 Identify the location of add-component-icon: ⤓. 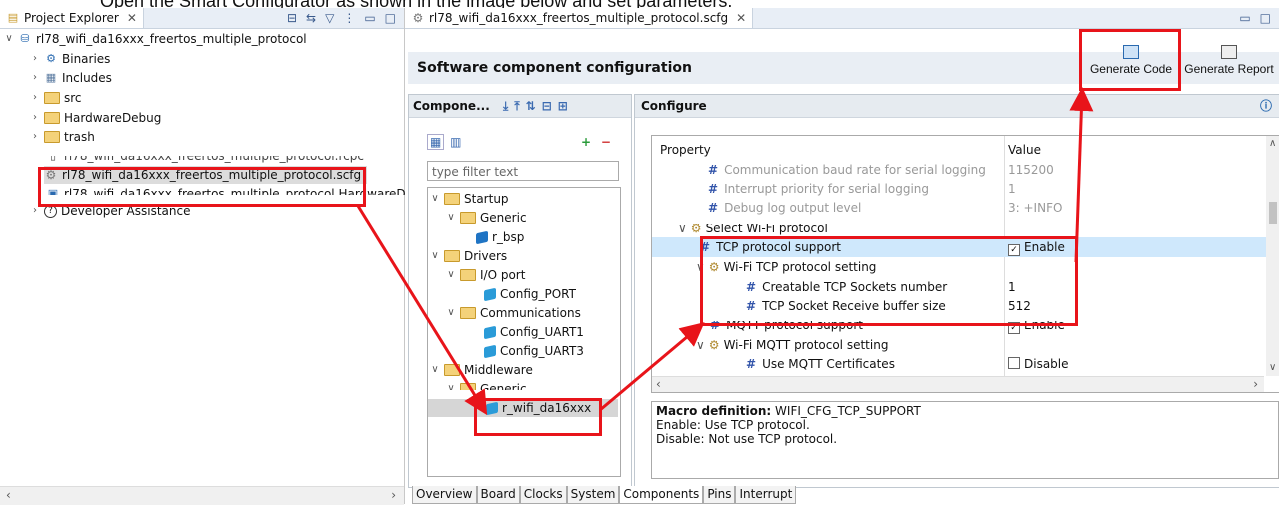
(508, 106).